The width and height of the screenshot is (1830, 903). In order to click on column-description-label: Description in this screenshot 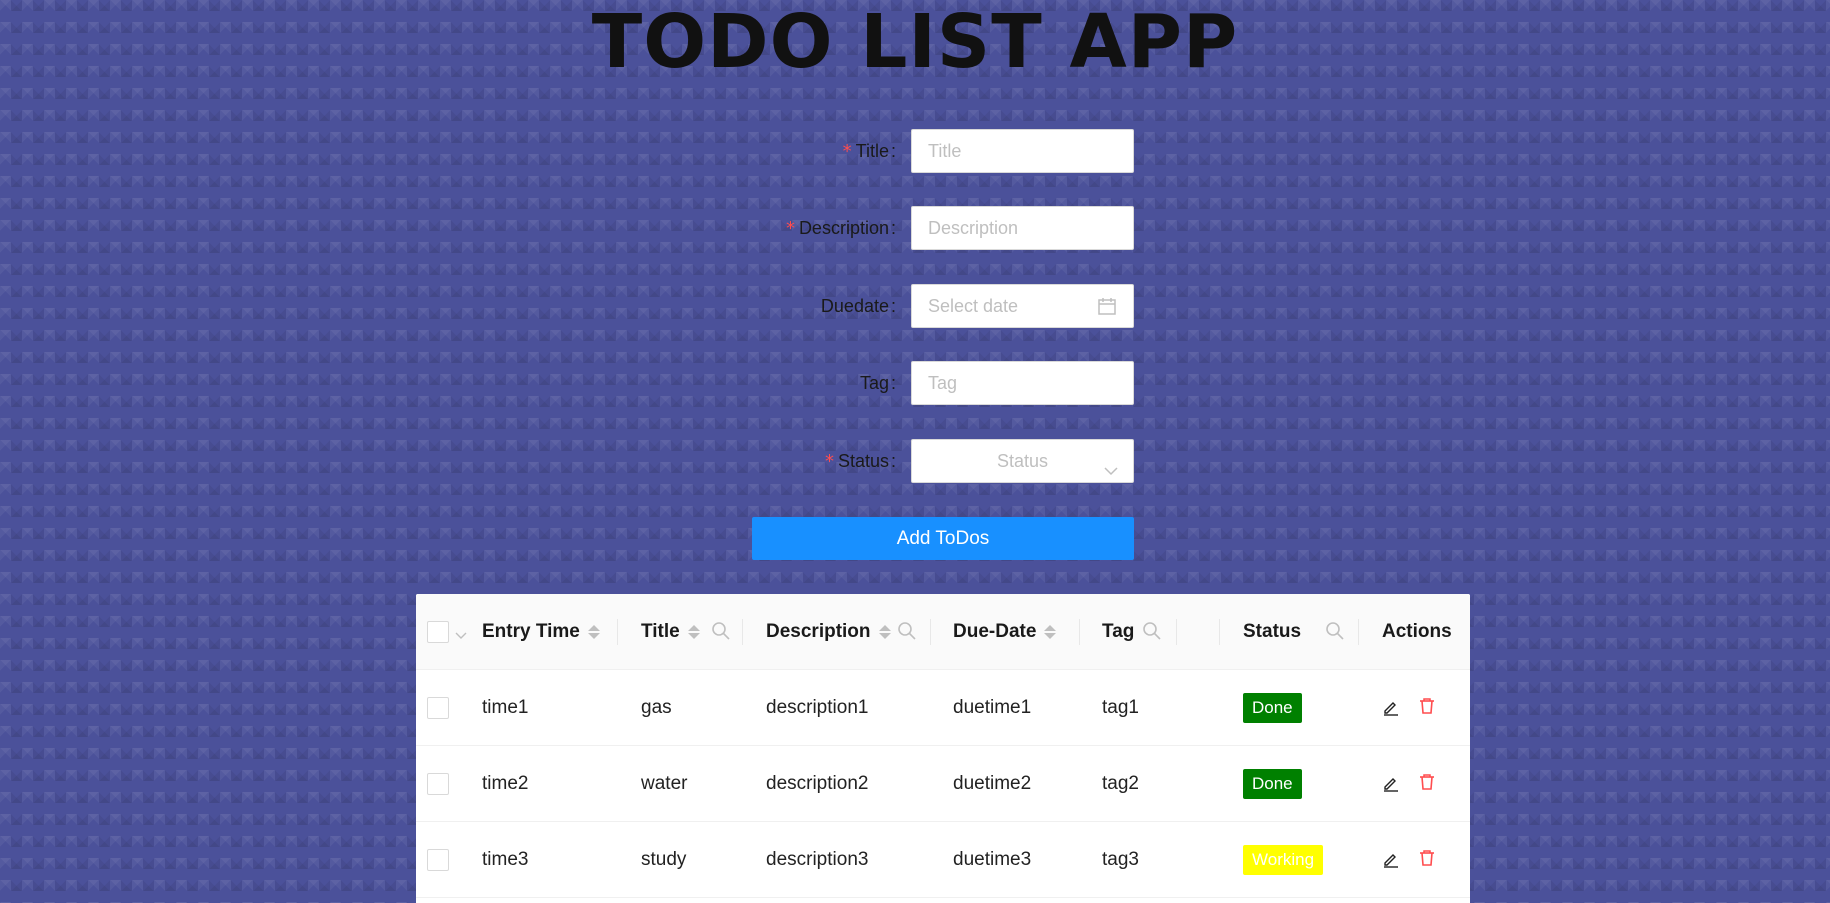, I will do `click(818, 631)`.